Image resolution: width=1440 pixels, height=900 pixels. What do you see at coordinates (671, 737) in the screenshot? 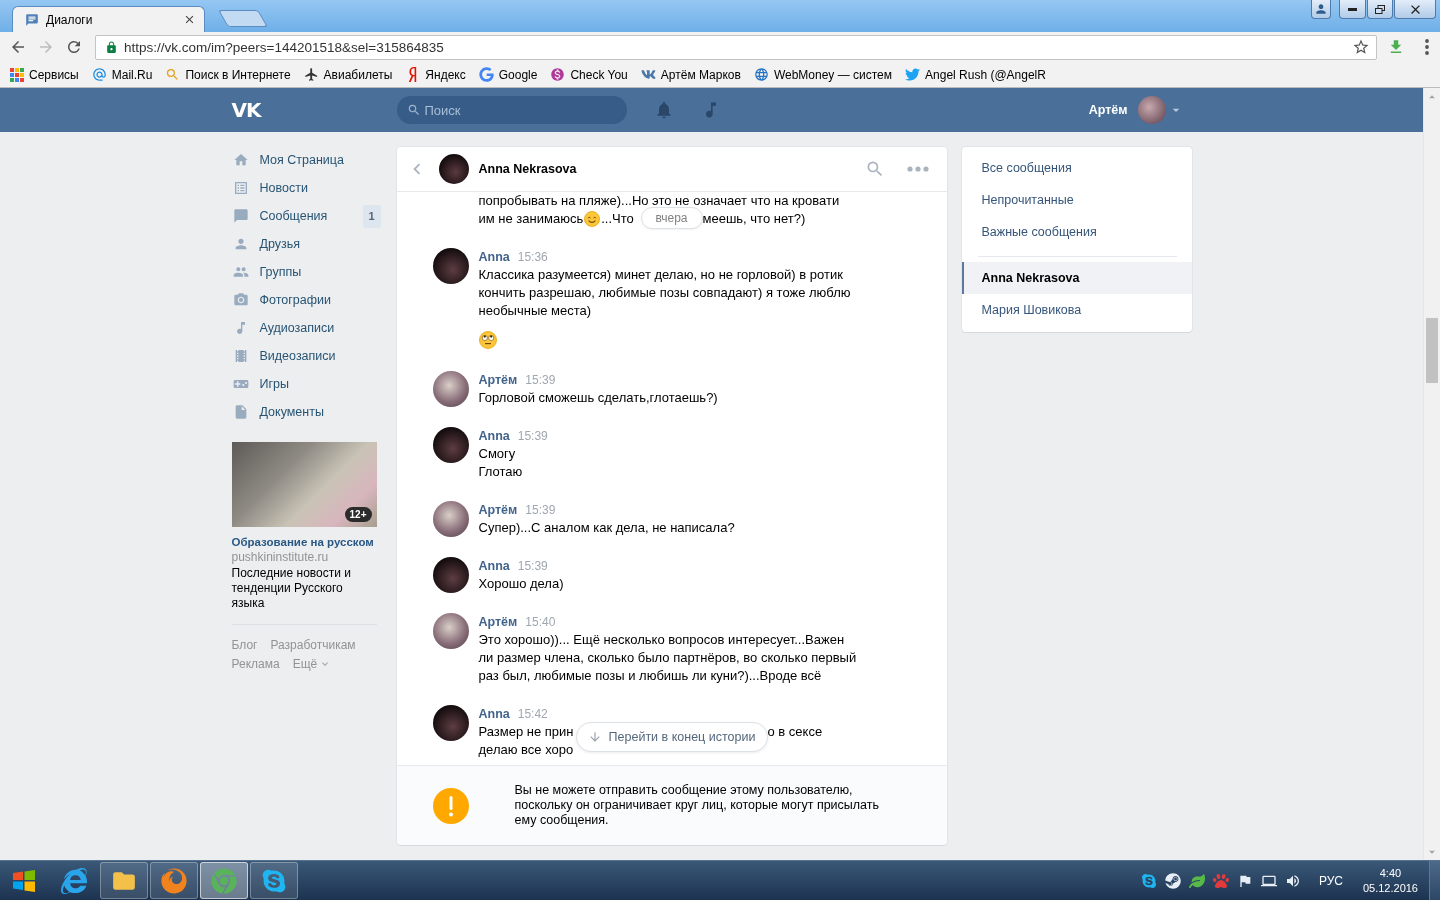
I see `jump-to-end-button: Перейти в конец истории` at bounding box center [671, 737].